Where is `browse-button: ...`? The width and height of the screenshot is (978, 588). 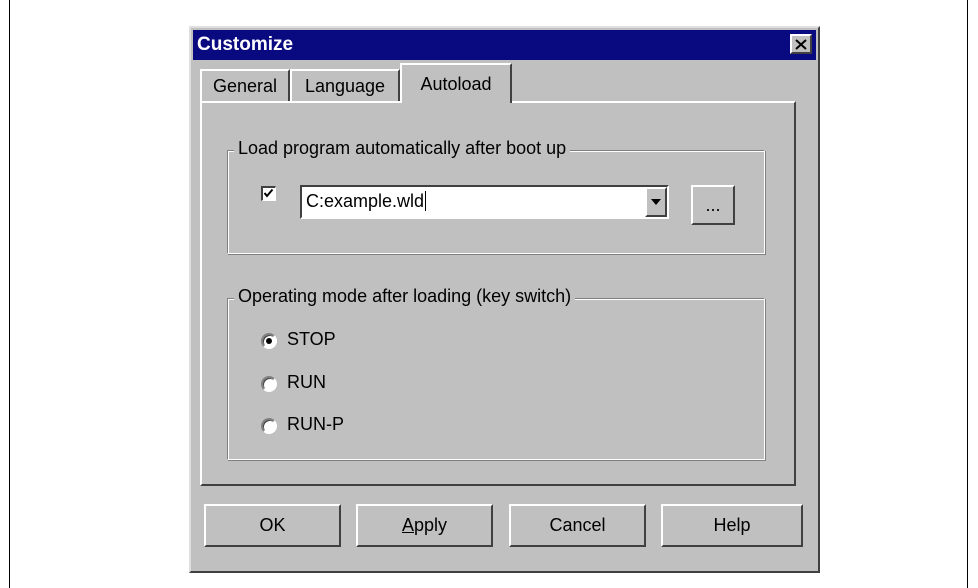 browse-button: ... is located at coordinates (713, 205).